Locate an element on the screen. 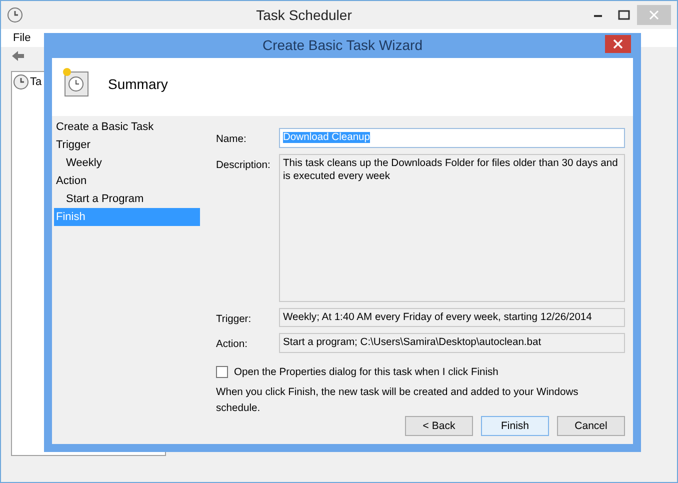 The image size is (678, 483). wizard-step: Trigger is located at coordinates (127, 145).